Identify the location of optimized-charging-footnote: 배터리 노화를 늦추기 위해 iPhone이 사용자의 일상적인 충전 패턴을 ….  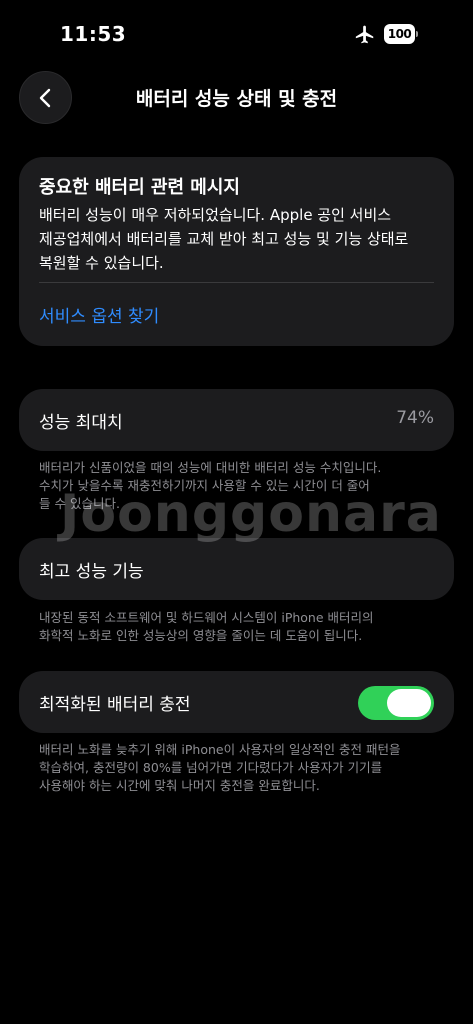
(239, 768).